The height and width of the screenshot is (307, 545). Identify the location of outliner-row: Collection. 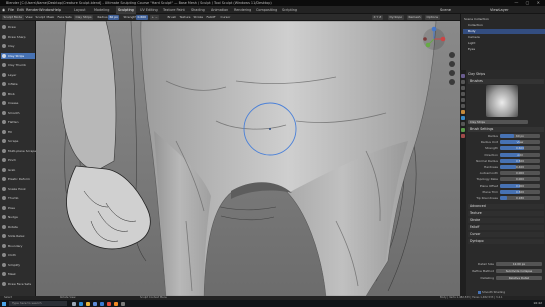
(504, 25).